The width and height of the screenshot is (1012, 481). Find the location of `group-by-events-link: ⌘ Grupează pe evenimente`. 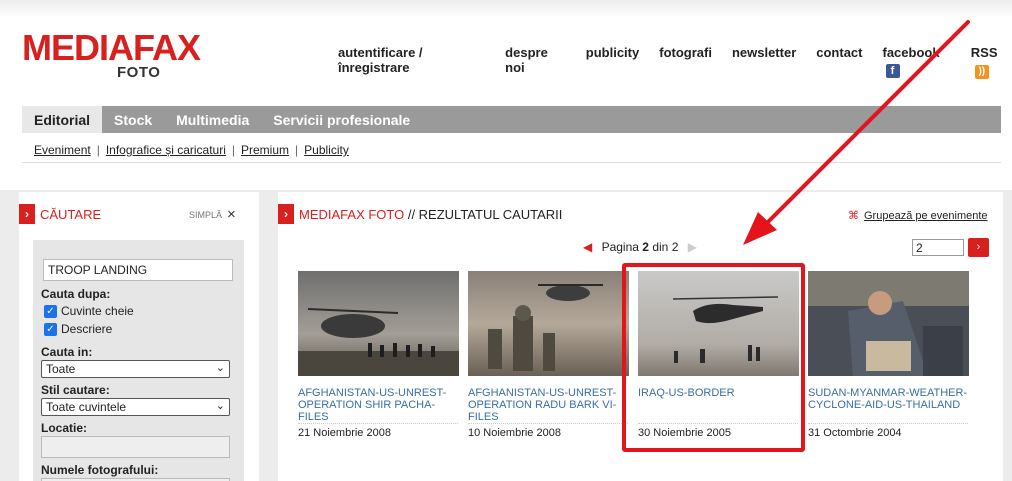

group-by-events-link: ⌘ Grupează pe evenimente is located at coordinates (918, 215).